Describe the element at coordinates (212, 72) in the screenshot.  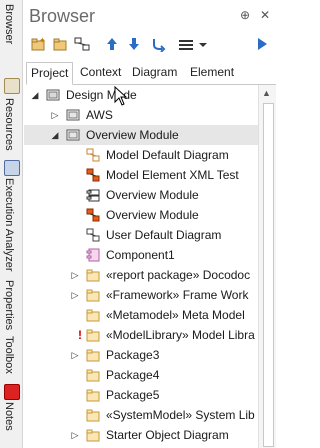
I see `tab-element: Element` at that location.